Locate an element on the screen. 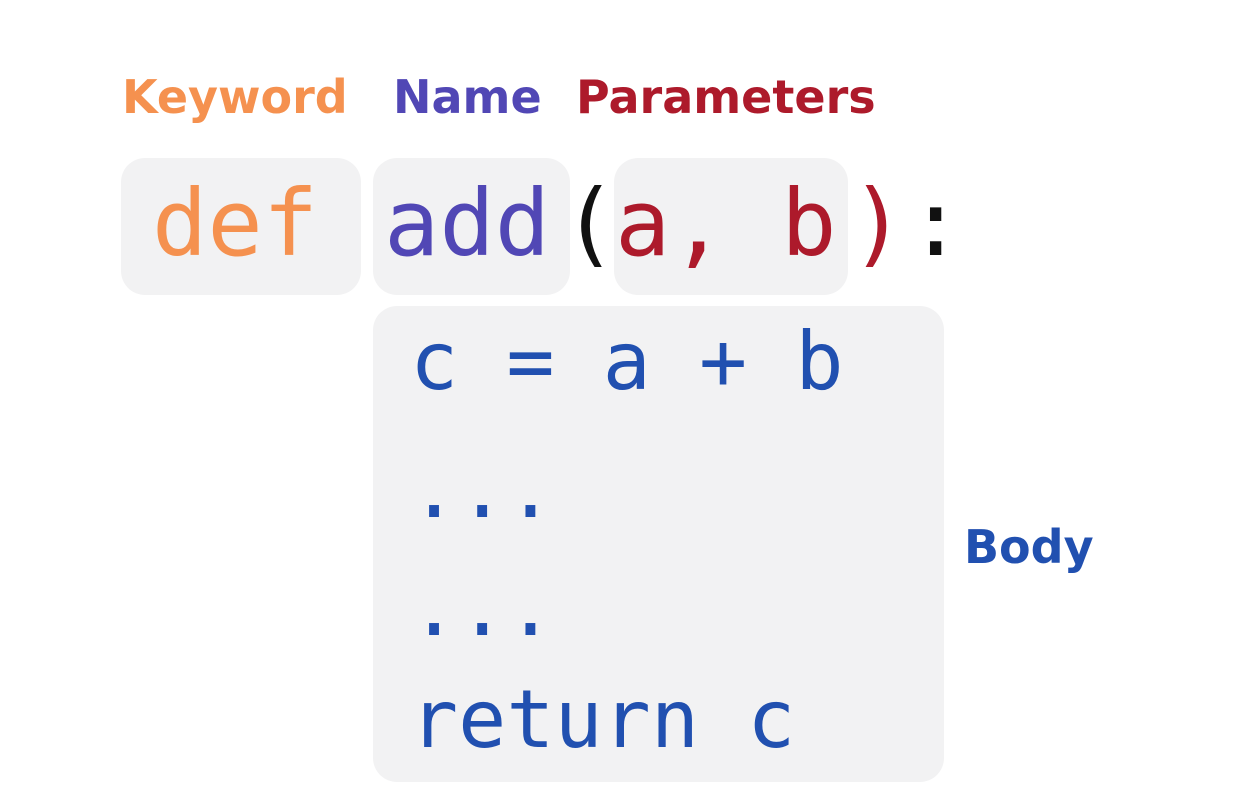 This screenshot has height=788, width=1246. parameters-token: a, b is located at coordinates (726, 223).